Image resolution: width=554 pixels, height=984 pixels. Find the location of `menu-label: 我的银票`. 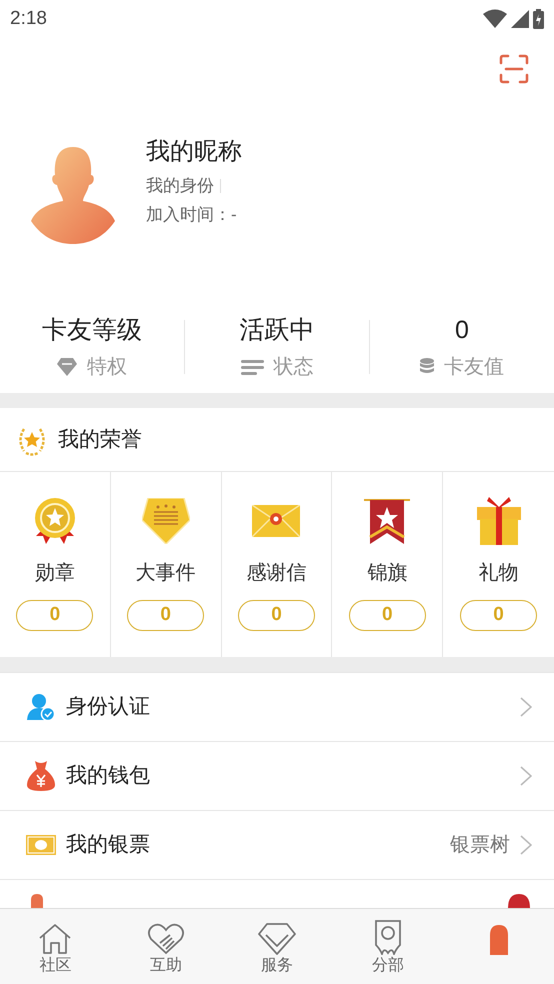

menu-label: 我的银票 is located at coordinates (108, 845).